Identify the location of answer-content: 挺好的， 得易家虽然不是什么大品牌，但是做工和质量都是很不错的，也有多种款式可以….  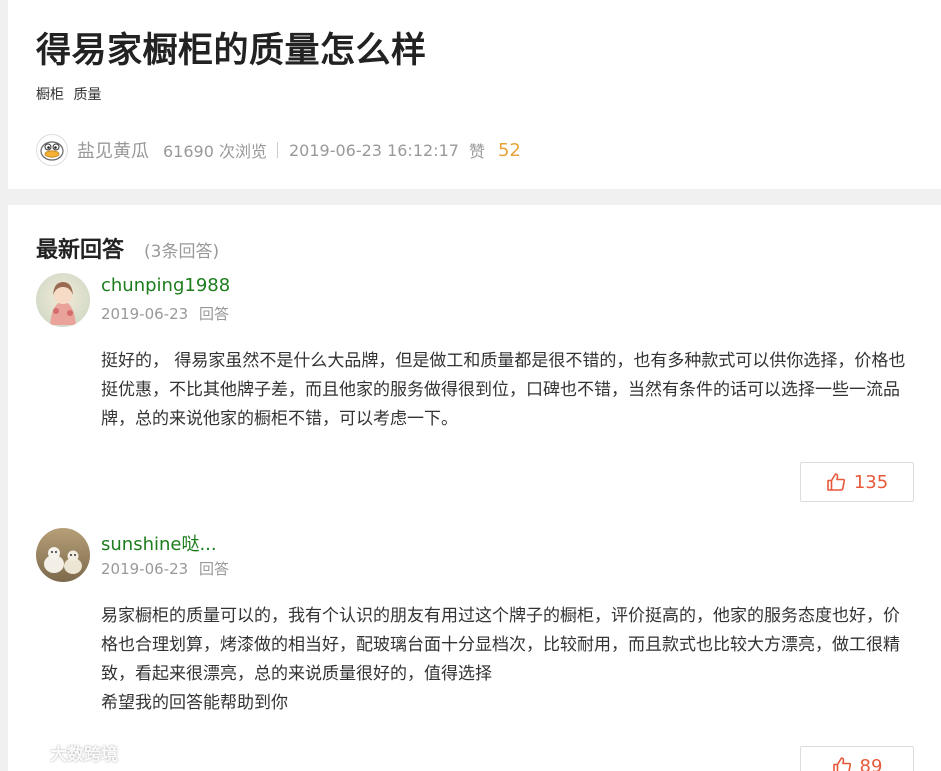
(503, 390).